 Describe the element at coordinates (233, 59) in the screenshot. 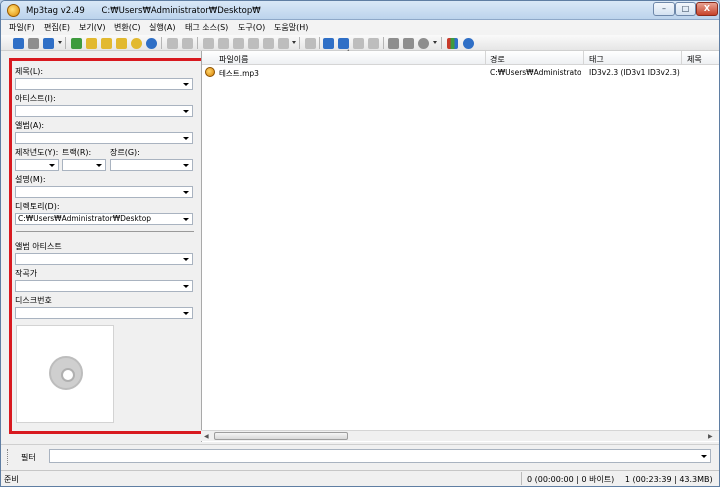

I see `column-filename: 파일이름` at that location.